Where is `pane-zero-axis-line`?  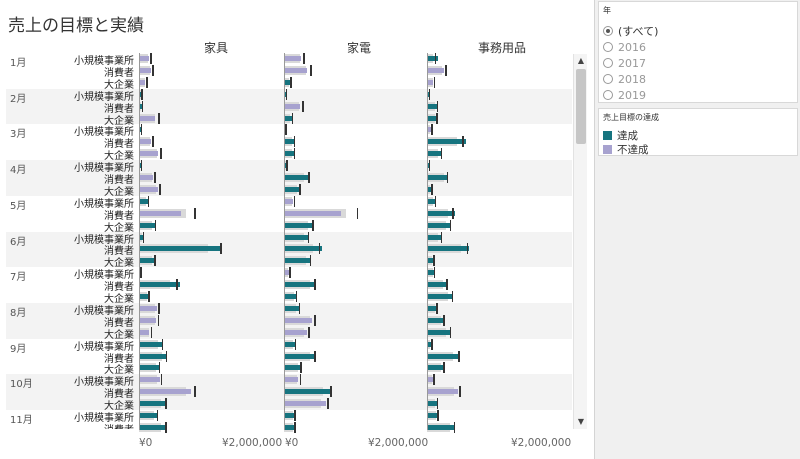
pane-zero-axis-line is located at coordinates (139, 241).